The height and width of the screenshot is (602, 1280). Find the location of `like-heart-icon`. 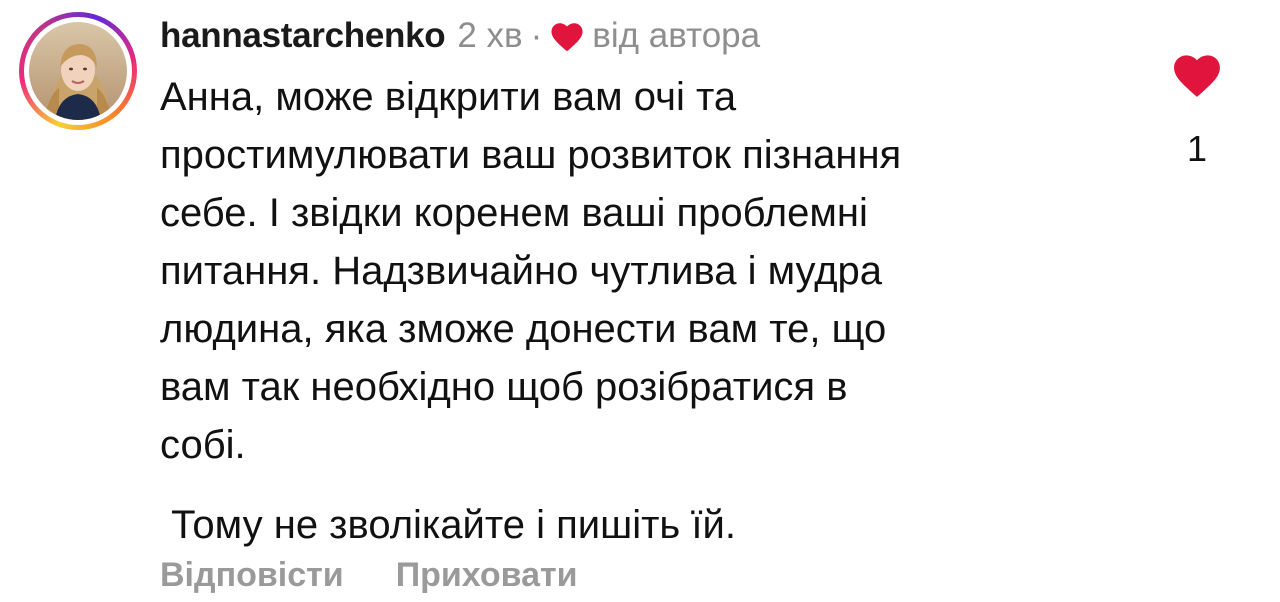

like-heart-icon is located at coordinates (1197, 75).